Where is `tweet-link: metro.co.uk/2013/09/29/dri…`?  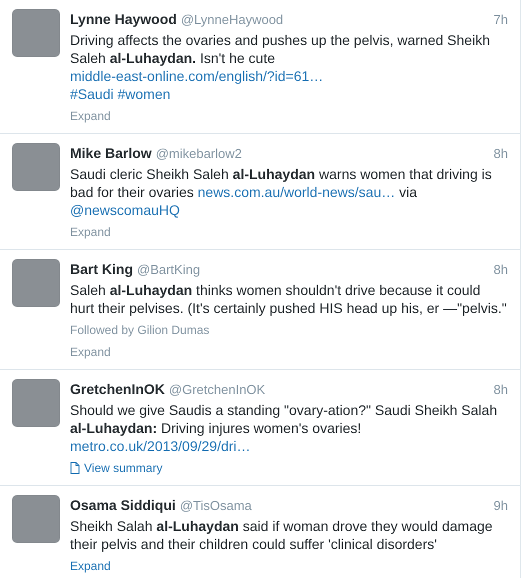 tweet-link: metro.co.uk/2013/09/29/dri… is located at coordinates (160, 446).